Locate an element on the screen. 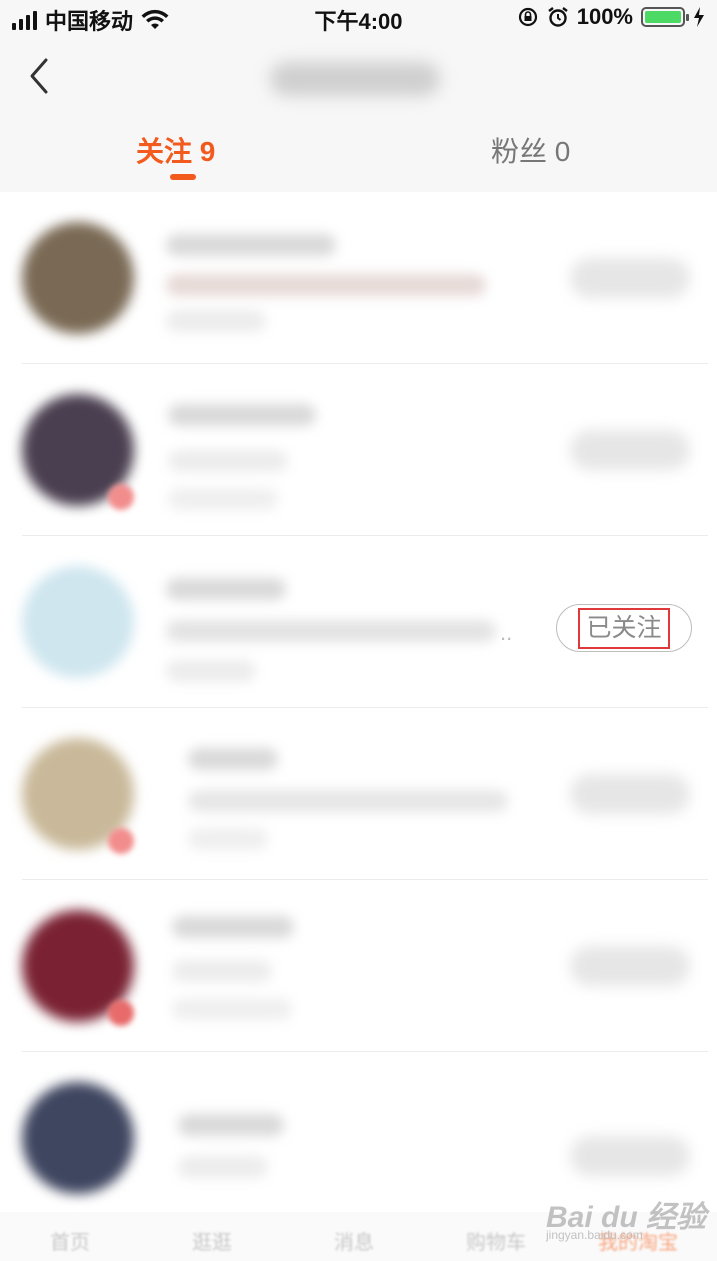 The image size is (717, 1261). battery-icon is located at coordinates (665, 17).